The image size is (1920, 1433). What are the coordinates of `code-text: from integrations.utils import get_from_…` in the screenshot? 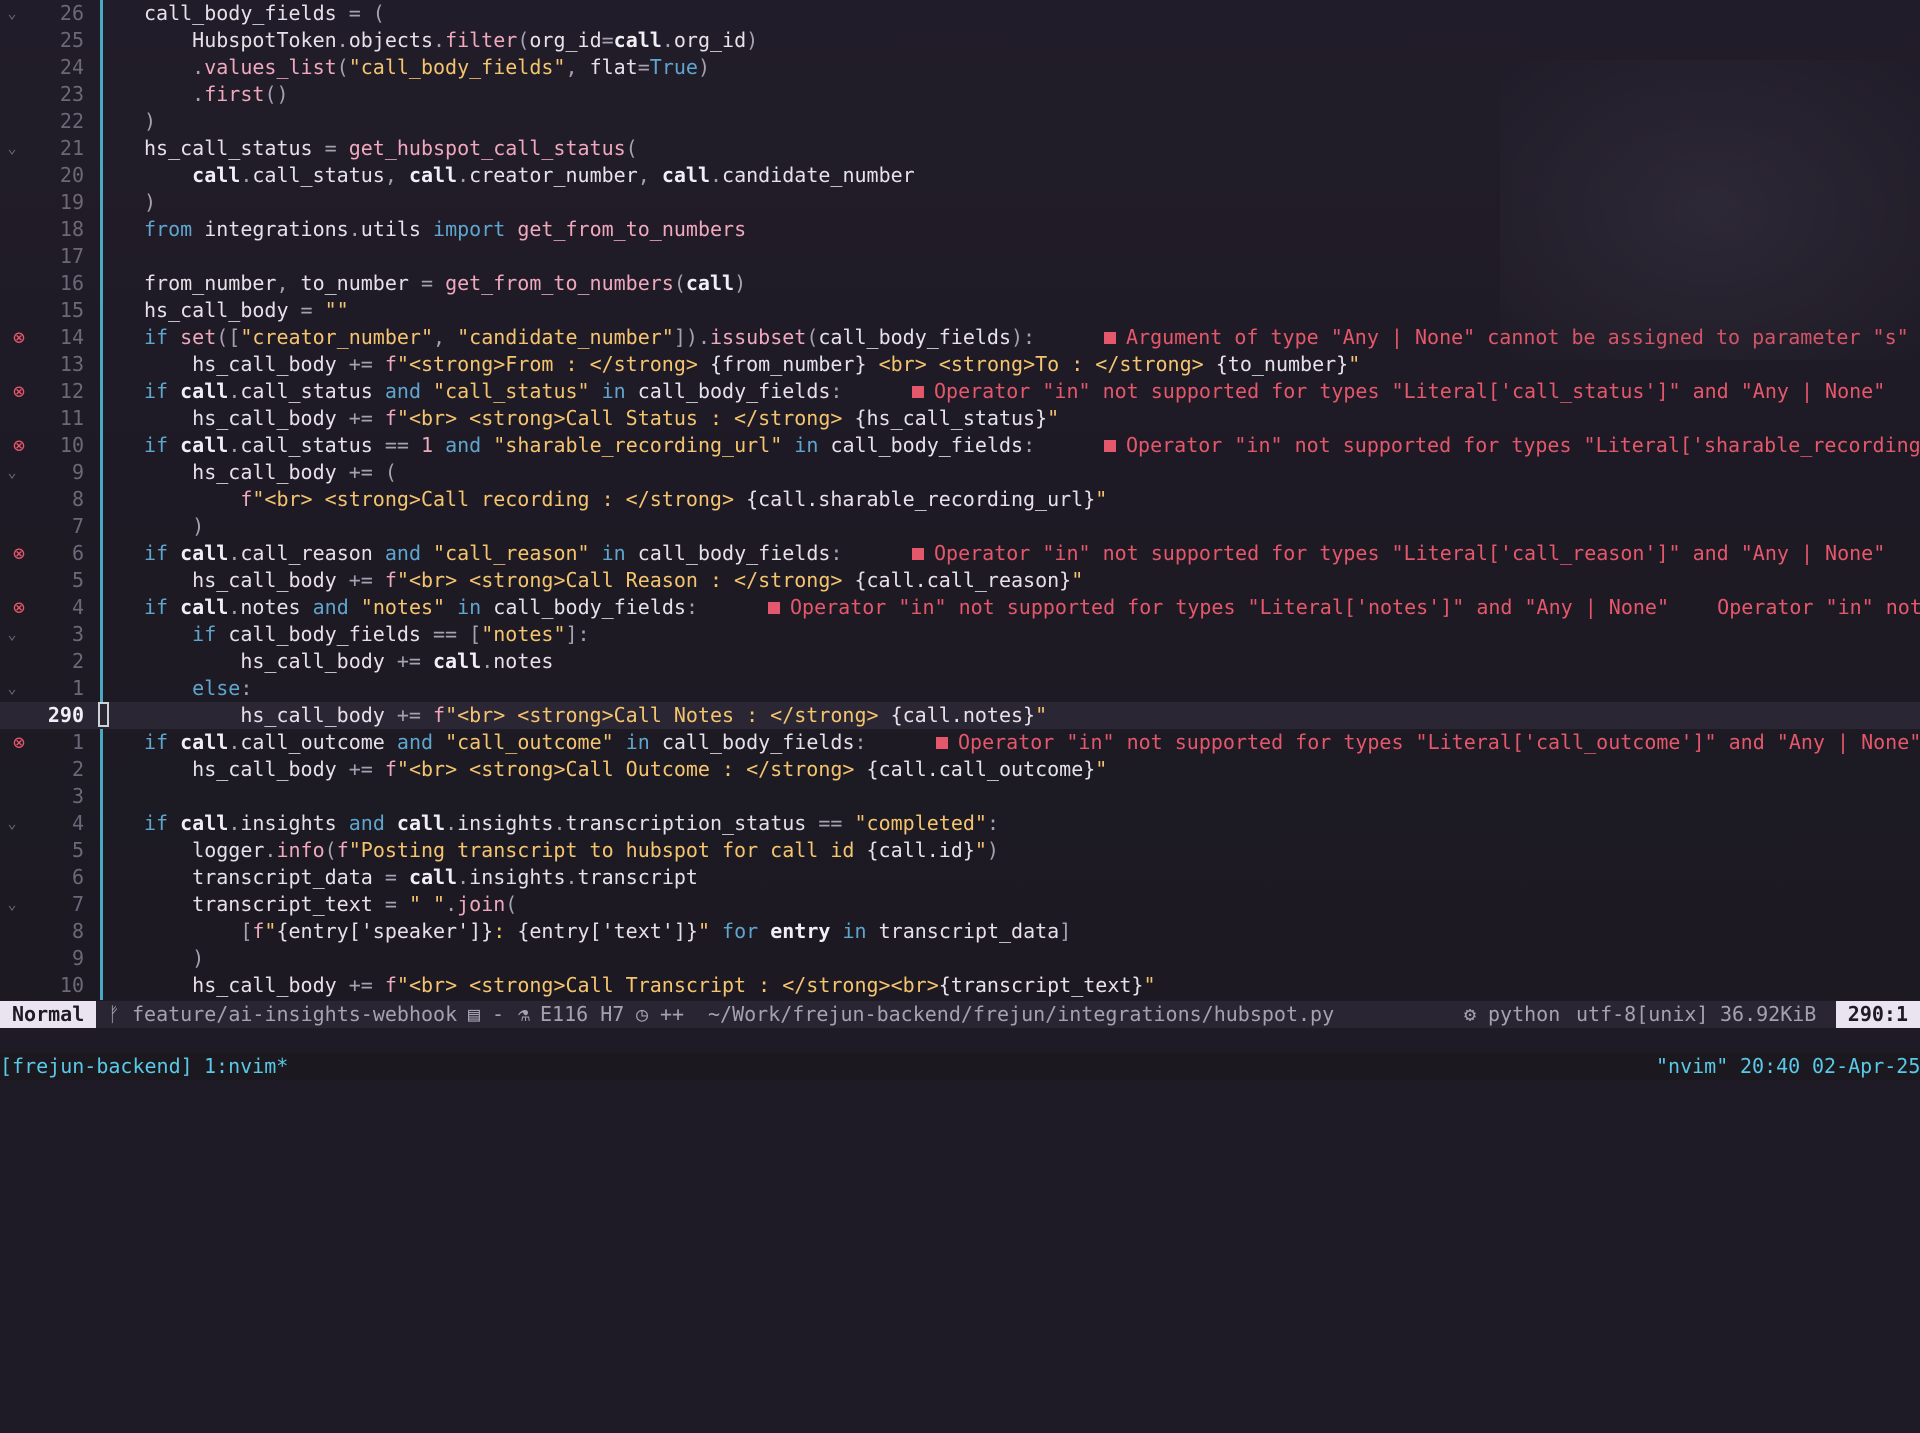 It's located at (445, 229).